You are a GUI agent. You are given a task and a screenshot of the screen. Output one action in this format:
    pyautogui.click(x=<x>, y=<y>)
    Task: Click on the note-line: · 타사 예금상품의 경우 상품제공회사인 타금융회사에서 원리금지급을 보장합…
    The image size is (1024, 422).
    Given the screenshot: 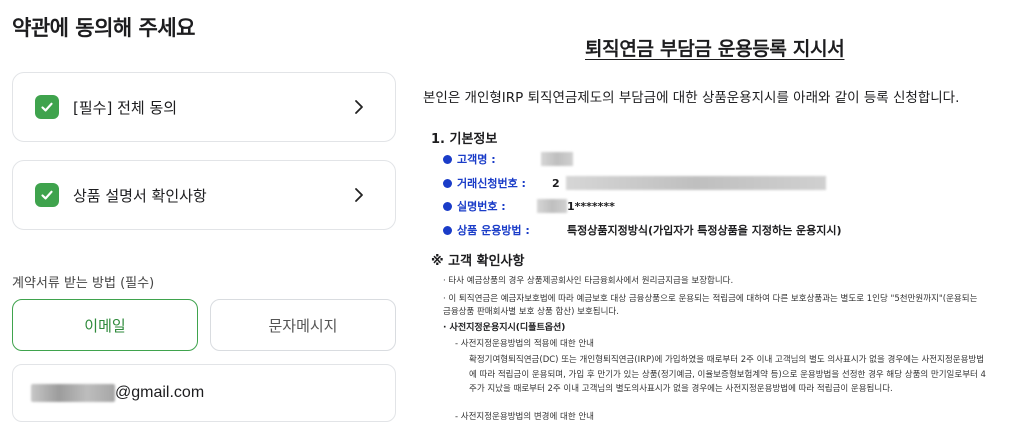 What is the action you would take?
    pyautogui.click(x=588, y=281)
    